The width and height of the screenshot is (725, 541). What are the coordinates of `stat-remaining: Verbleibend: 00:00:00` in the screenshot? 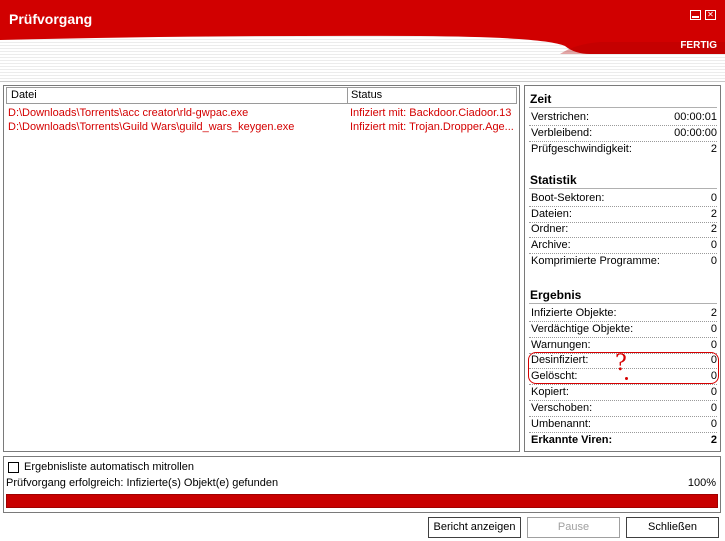 It's located at (624, 133).